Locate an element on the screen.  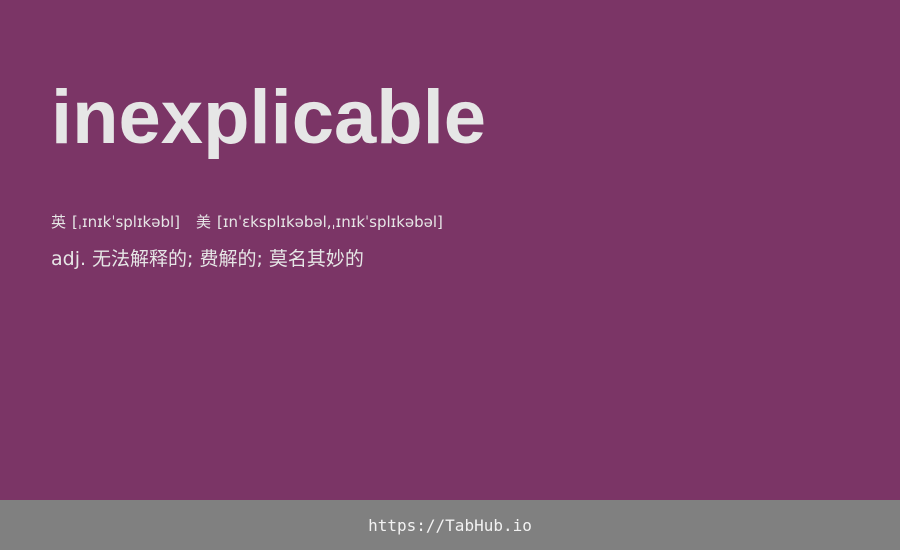
part-of-speech: adj. is located at coordinates (69, 259).